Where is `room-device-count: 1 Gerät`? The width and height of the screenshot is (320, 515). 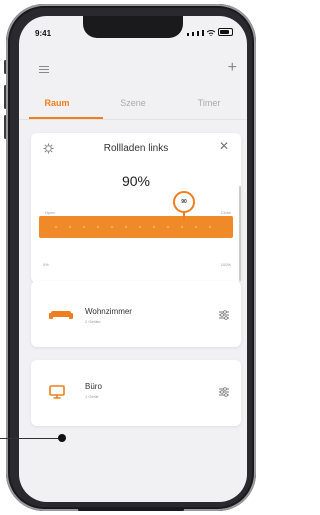 room-device-count: 1 Gerät is located at coordinates (92, 396).